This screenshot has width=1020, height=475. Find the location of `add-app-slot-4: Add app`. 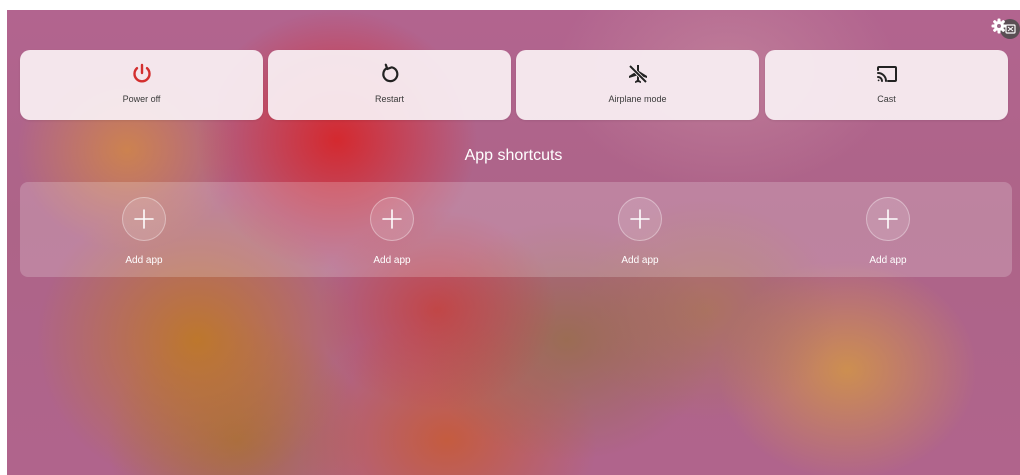

add-app-slot-4: Add app is located at coordinates (888, 229).